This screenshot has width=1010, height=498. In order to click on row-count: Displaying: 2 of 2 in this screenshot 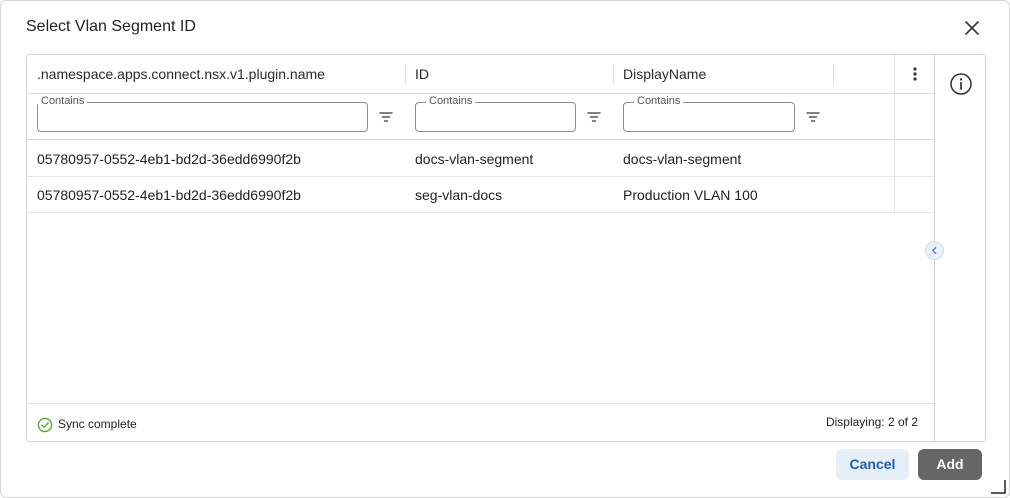, I will do `click(871, 422)`.